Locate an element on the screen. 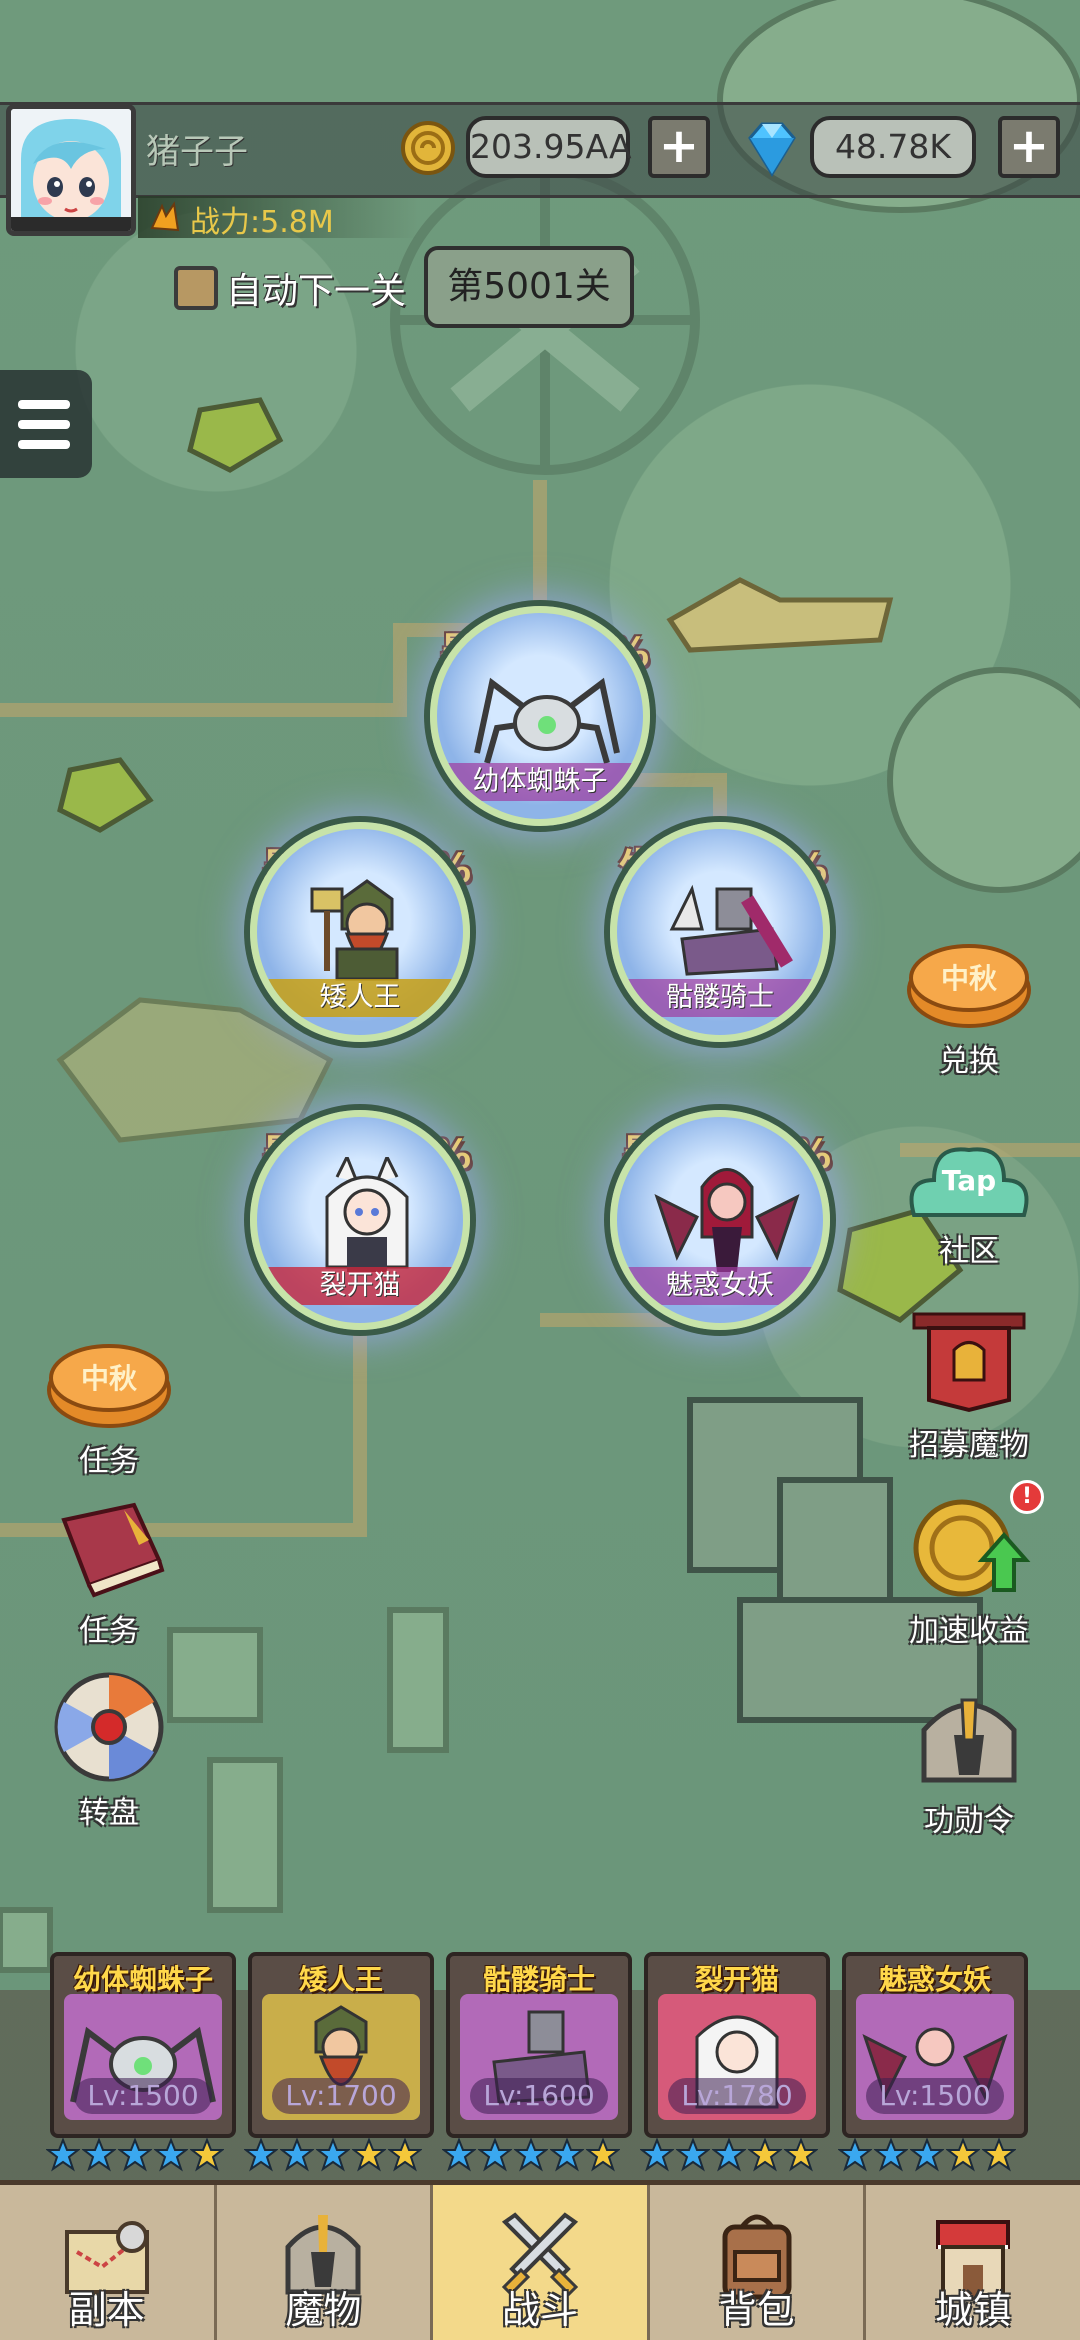 The height and width of the screenshot is (2340, 1080). team-name: 魅惑女妖 is located at coordinates (934, 1979).